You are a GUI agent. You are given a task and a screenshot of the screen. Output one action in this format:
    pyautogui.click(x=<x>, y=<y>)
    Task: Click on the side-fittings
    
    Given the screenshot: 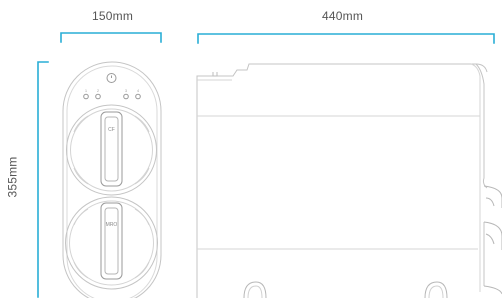 What is the action you would take?
    pyautogui.click(x=492, y=240)
    